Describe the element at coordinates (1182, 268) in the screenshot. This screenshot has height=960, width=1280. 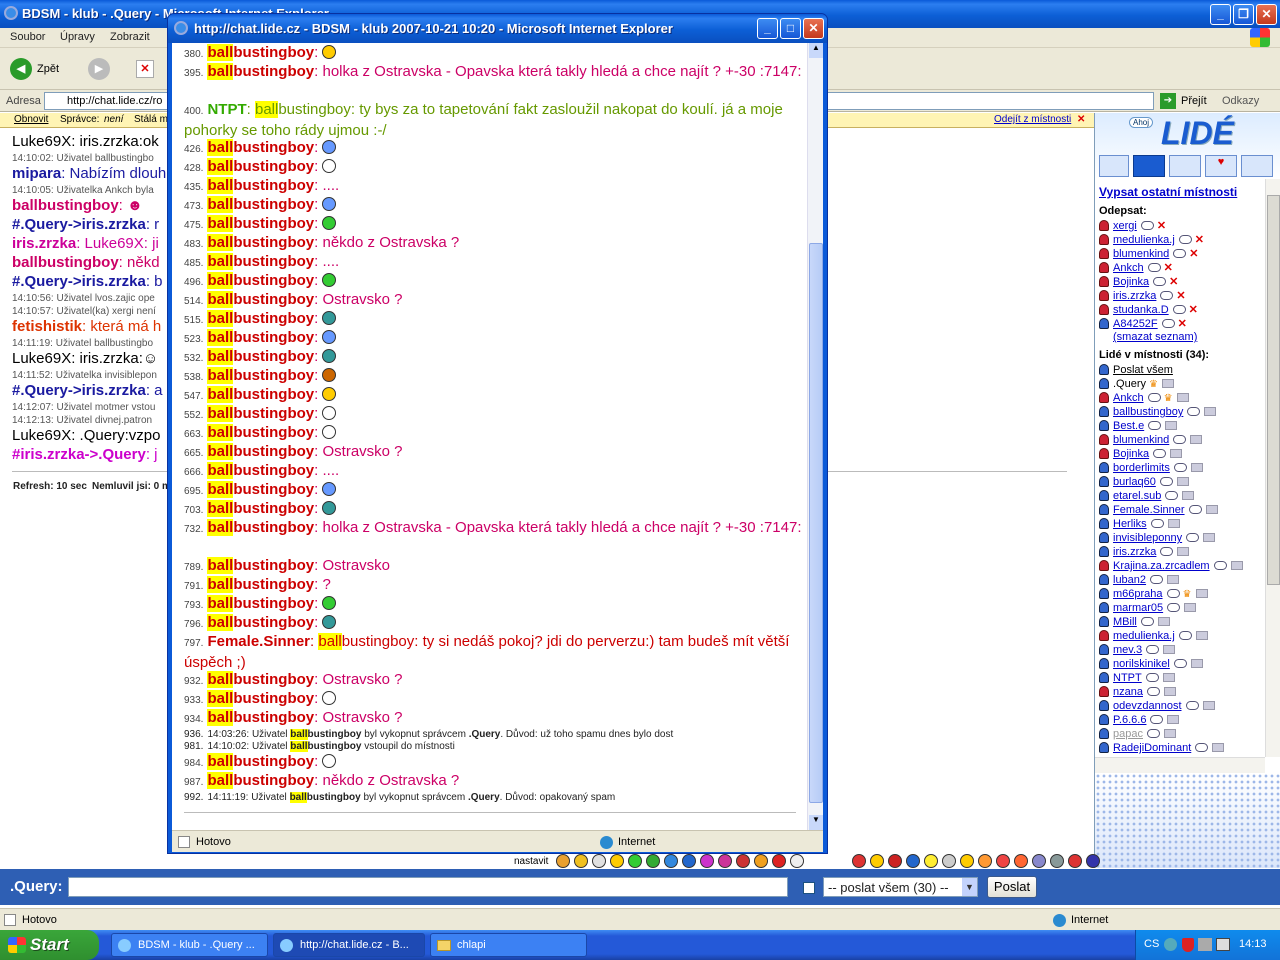
I see `unsubscribe-item: Ankch ✕` at that location.